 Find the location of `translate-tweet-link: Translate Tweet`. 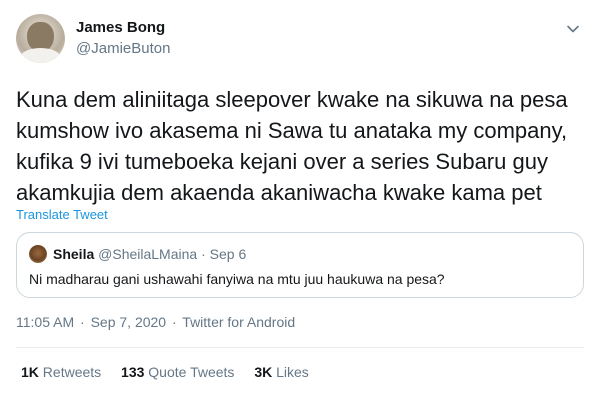

translate-tweet-link: Translate Tweet is located at coordinates (62, 214).